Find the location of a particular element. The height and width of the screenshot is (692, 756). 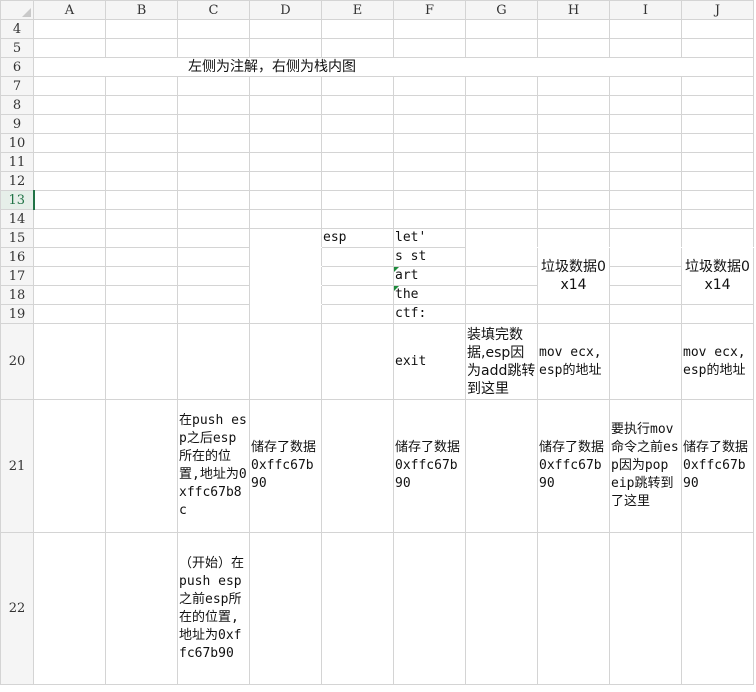

cell-c22: （开始）在push esp之前esp所在的位置,地址为0xffc67b90 is located at coordinates (213, 608).